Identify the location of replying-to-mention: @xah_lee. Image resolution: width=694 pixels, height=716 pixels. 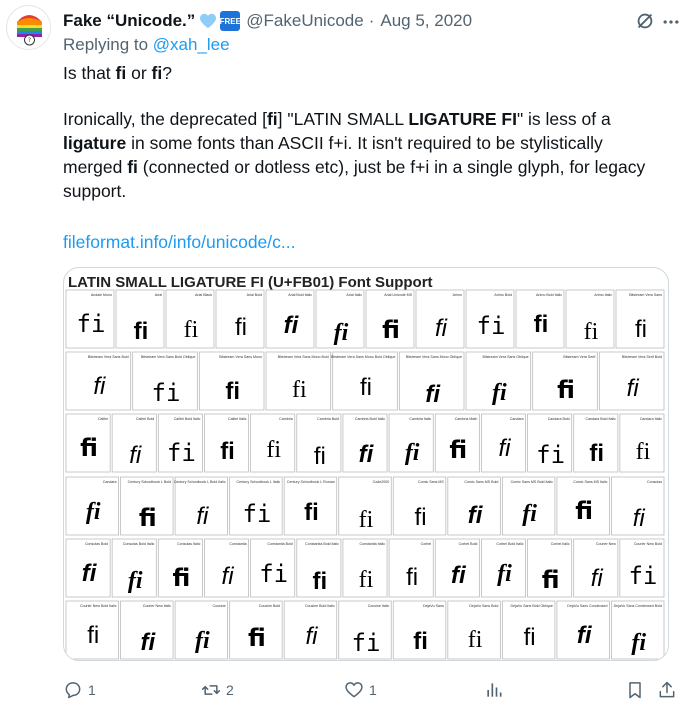
(191, 44).